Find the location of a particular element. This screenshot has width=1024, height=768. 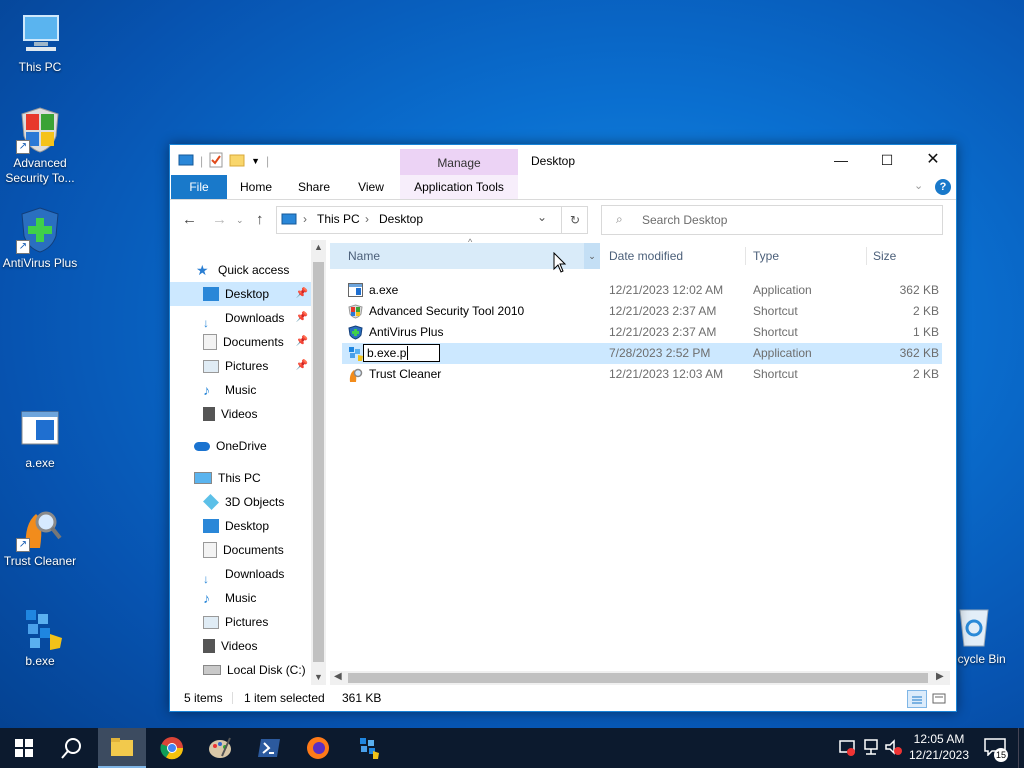

music-note-icon: ♪ is located at coordinates (206, 598).